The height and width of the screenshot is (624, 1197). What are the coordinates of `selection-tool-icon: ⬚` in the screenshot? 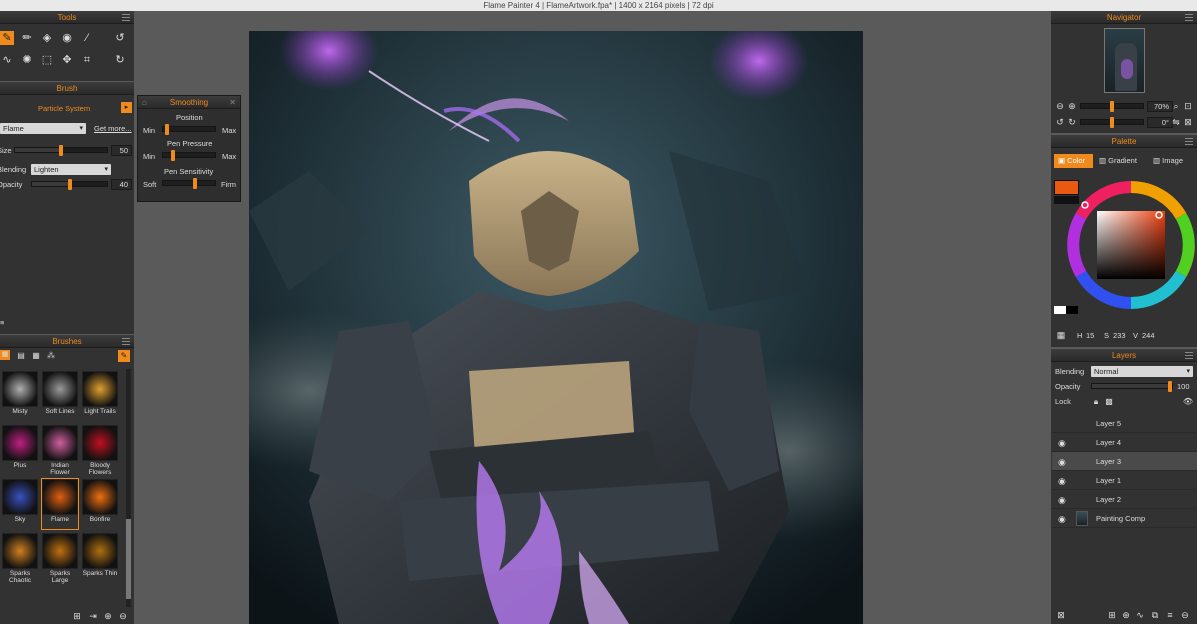 It's located at (47, 60).